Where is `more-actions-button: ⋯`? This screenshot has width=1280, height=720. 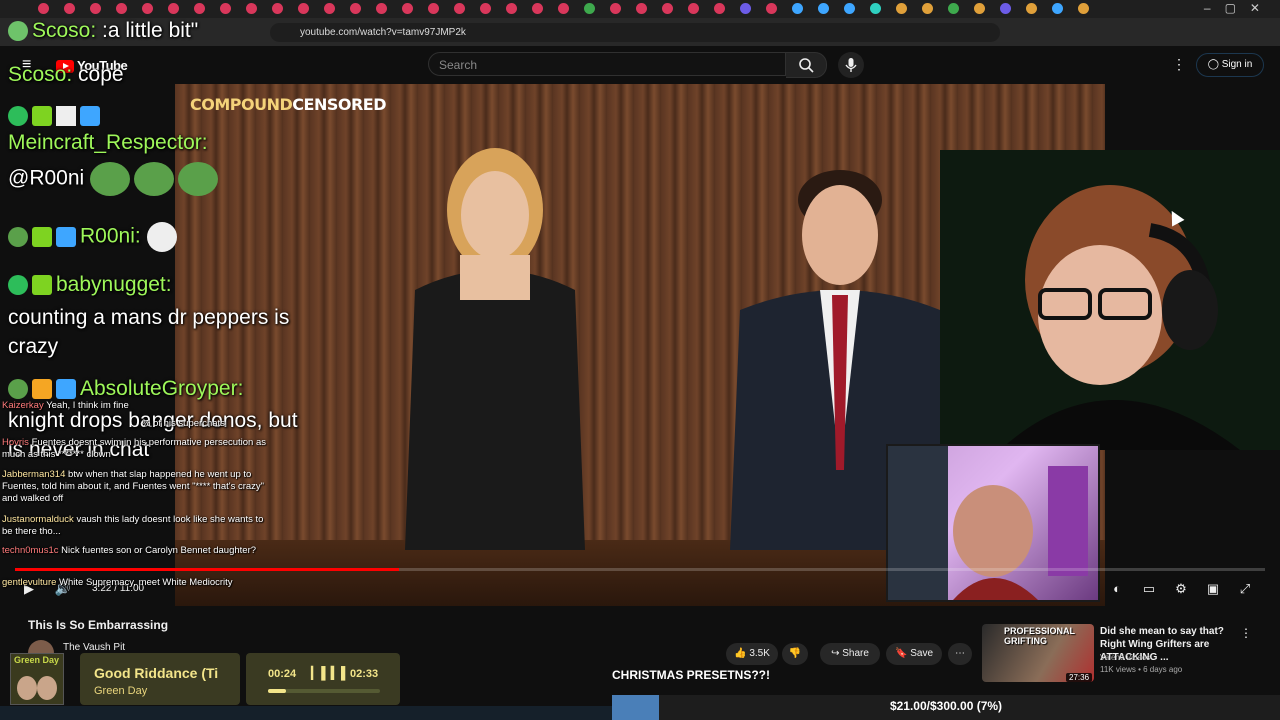
more-actions-button: ⋯ is located at coordinates (960, 654).